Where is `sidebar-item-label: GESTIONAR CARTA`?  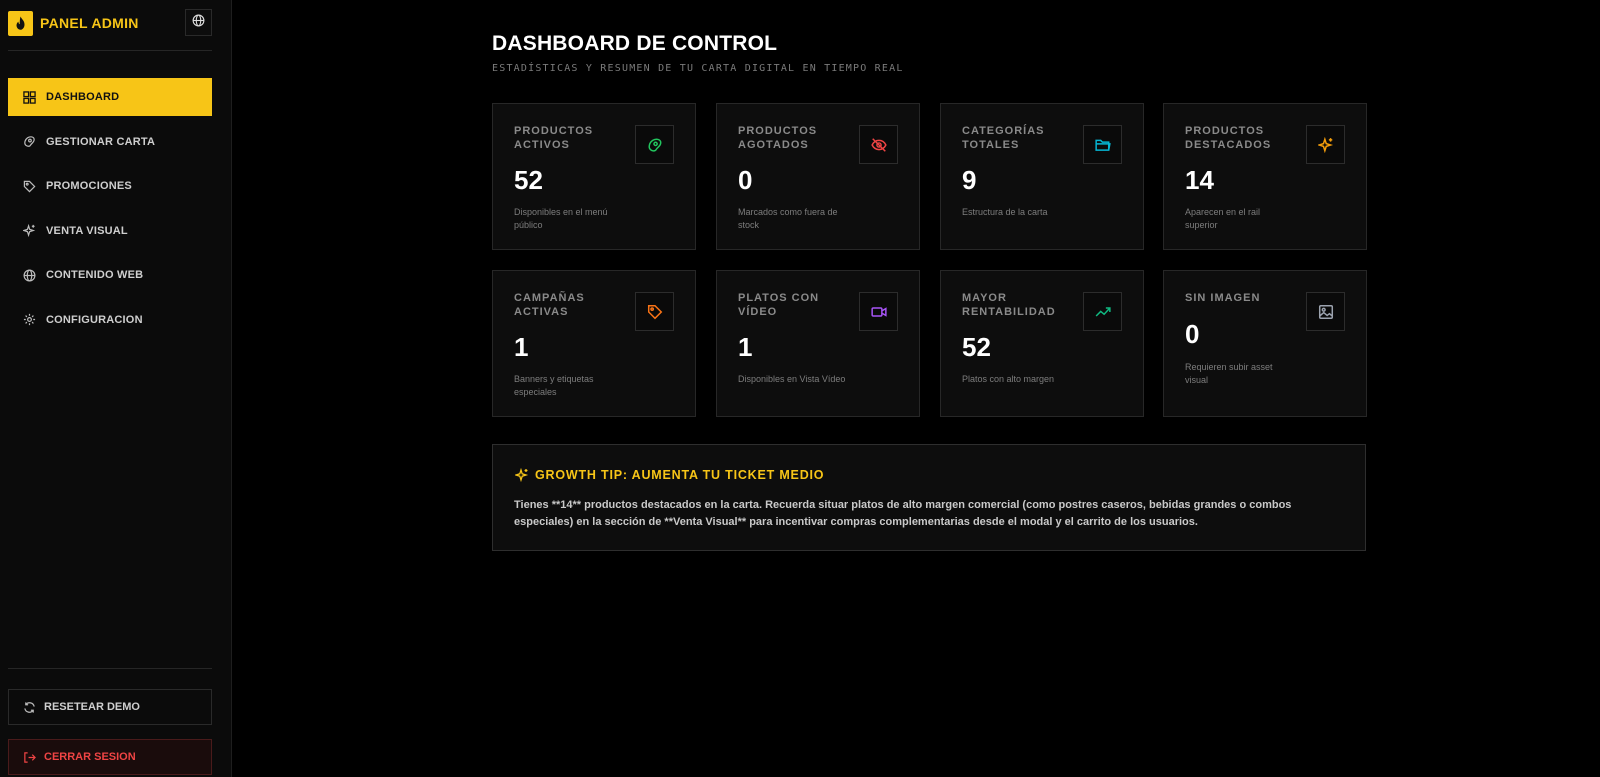 sidebar-item-label: GESTIONAR CARTA is located at coordinates (101, 141).